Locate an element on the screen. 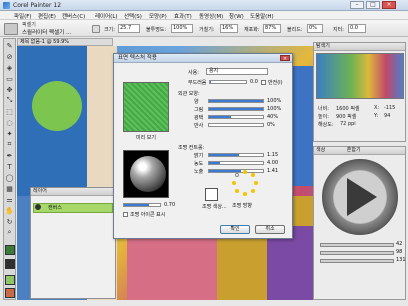  pen-tool-icon: ✒ is located at coordinates (9, 155).